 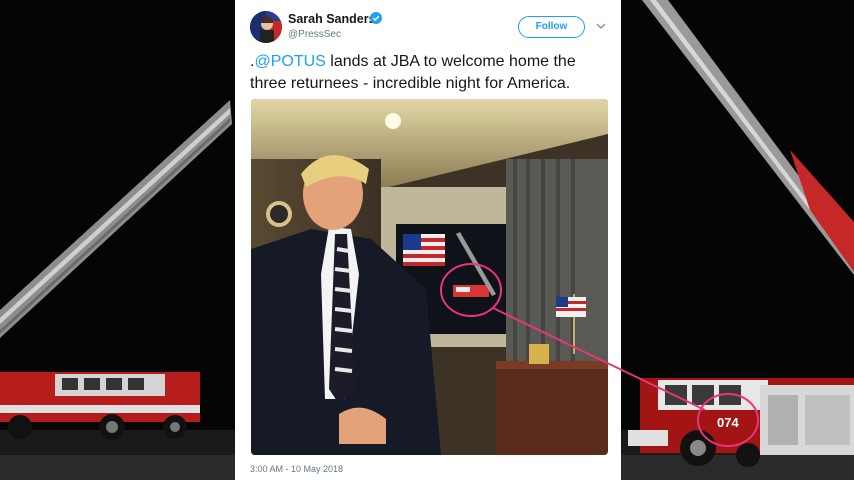 What do you see at coordinates (376, 18) in the screenshot?
I see `verified-badge-icon` at bounding box center [376, 18].